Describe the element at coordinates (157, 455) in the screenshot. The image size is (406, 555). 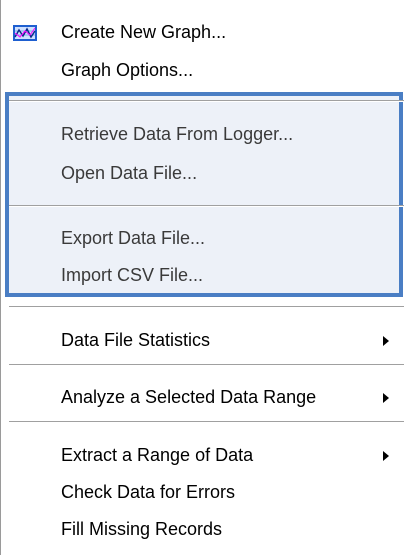
I see `menu-item-label: Extract a Range of Data` at that location.